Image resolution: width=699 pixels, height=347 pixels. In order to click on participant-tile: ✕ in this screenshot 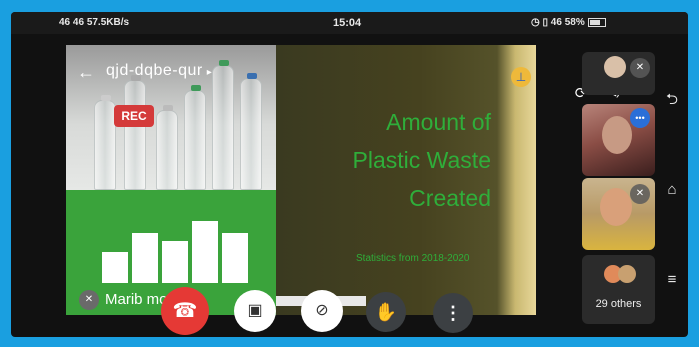, I will do `click(618, 214)`.